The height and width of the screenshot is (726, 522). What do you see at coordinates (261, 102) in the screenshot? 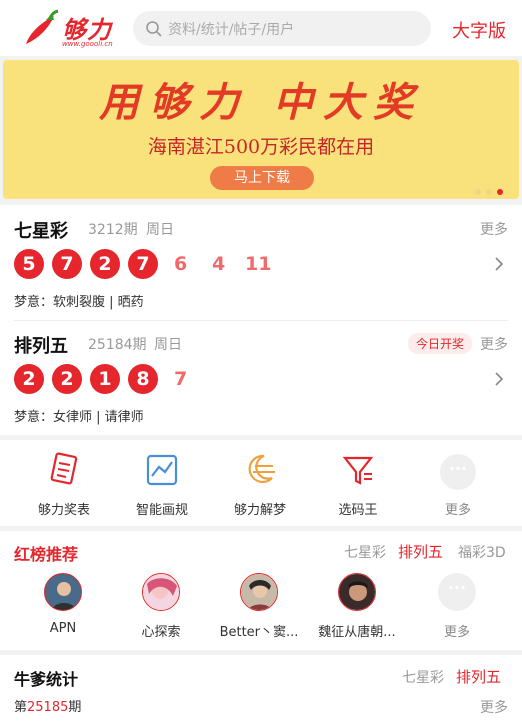
I see `banner-title: 用够力 中大奖` at bounding box center [261, 102].